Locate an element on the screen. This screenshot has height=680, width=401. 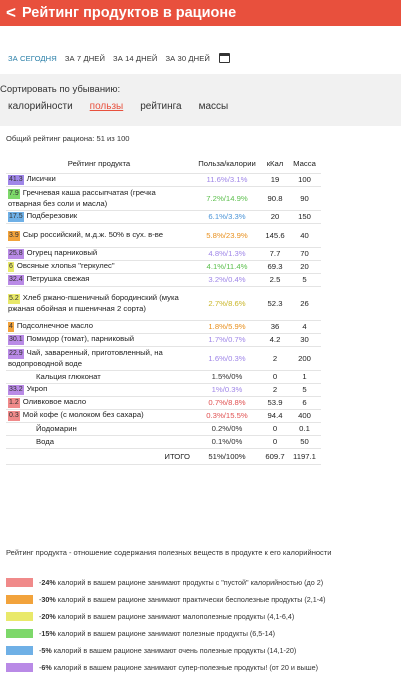
header-mass: Масса is located at coordinates (304, 164).